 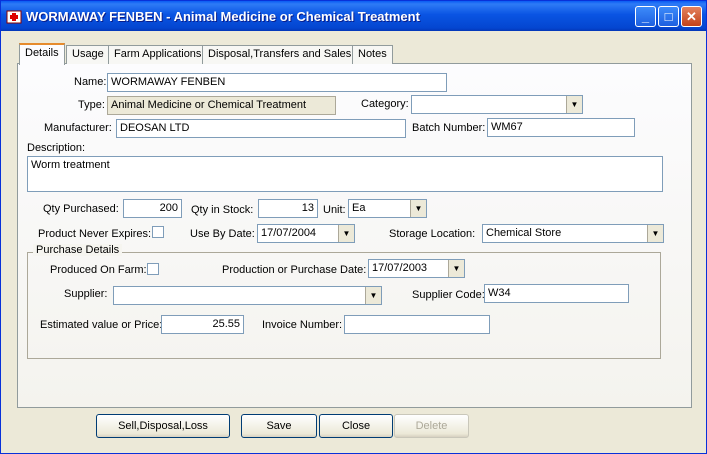 What do you see at coordinates (158, 232) in the screenshot?
I see `never-expires-checkbox` at bounding box center [158, 232].